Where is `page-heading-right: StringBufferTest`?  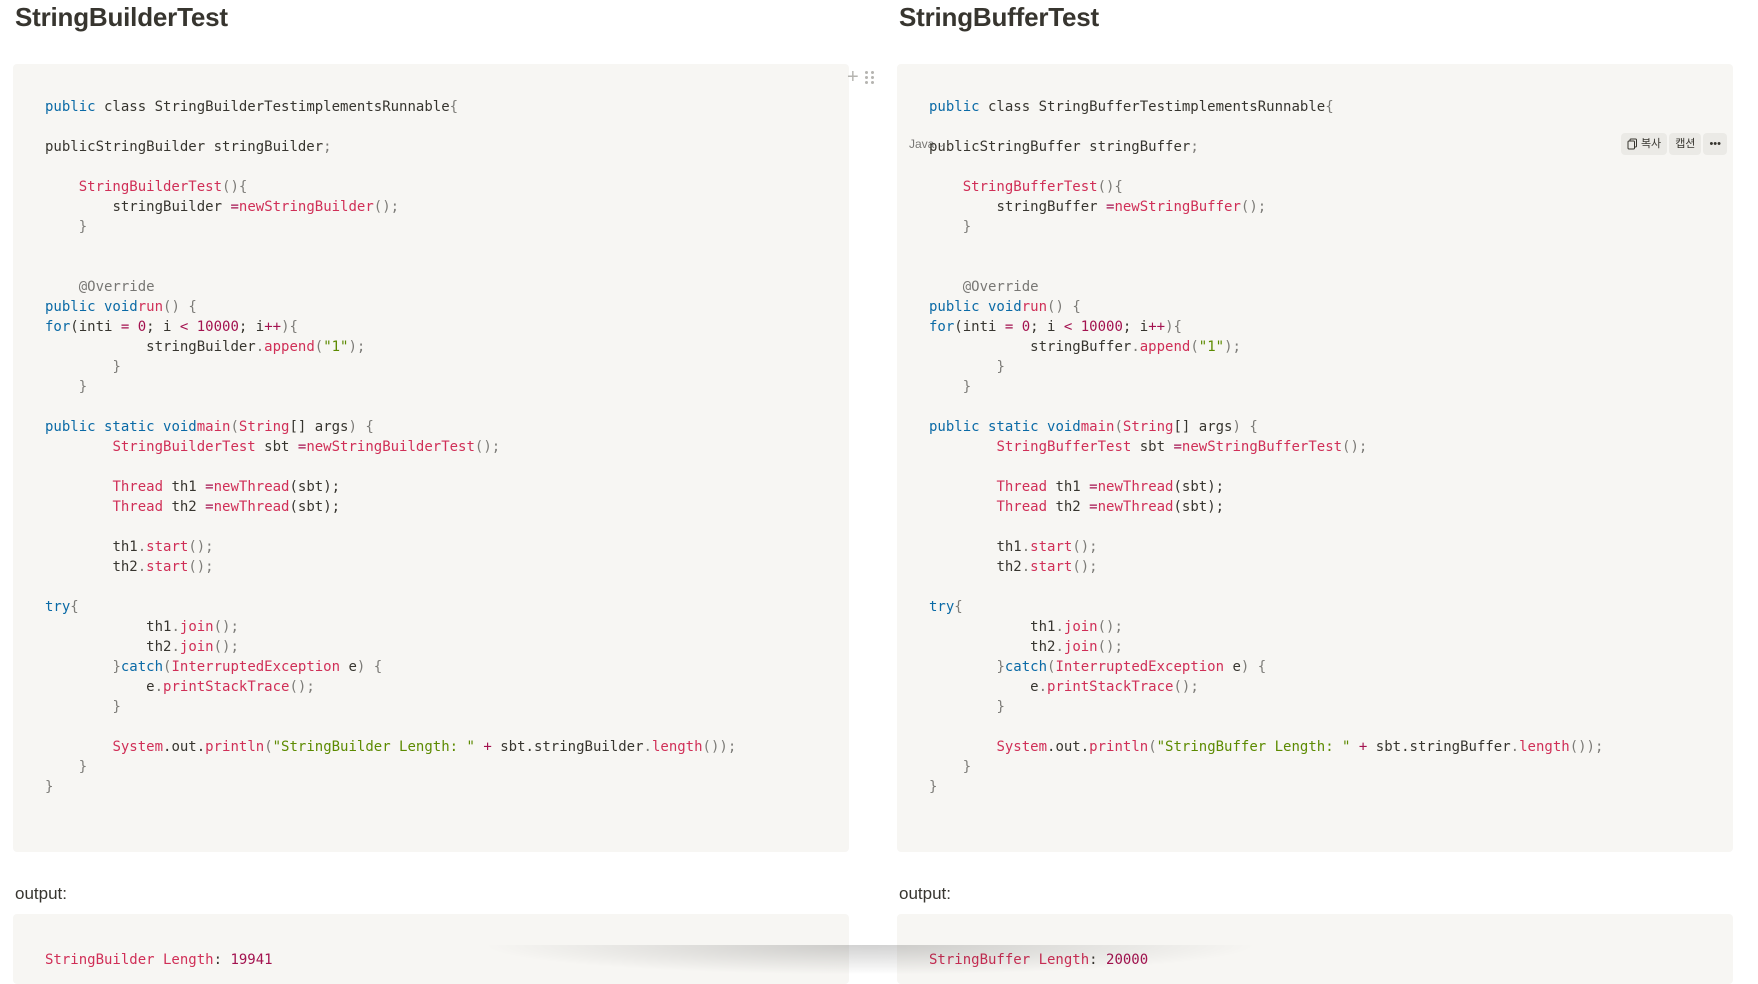 page-heading-right: StringBufferTest is located at coordinates (999, 17).